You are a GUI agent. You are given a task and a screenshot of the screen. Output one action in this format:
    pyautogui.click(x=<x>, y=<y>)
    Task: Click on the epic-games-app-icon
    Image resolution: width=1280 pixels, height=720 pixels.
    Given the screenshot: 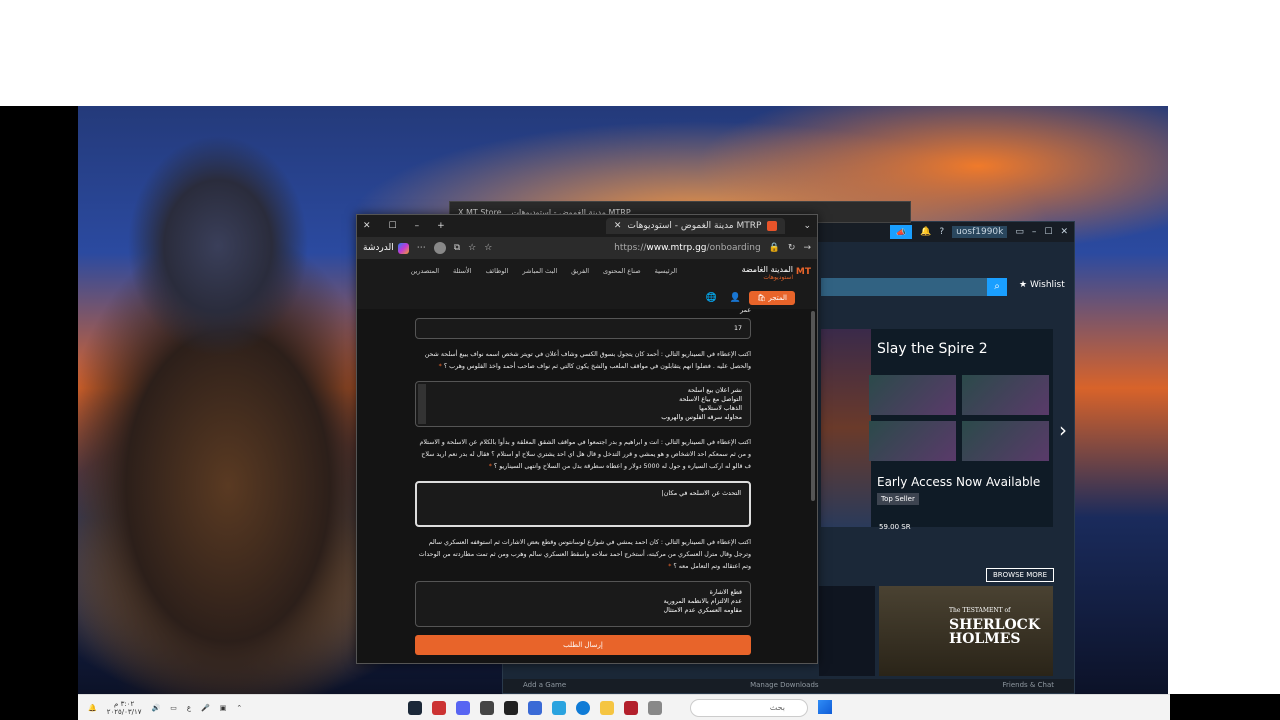 What is the action you would take?
    pyautogui.click(x=511, y=707)
    